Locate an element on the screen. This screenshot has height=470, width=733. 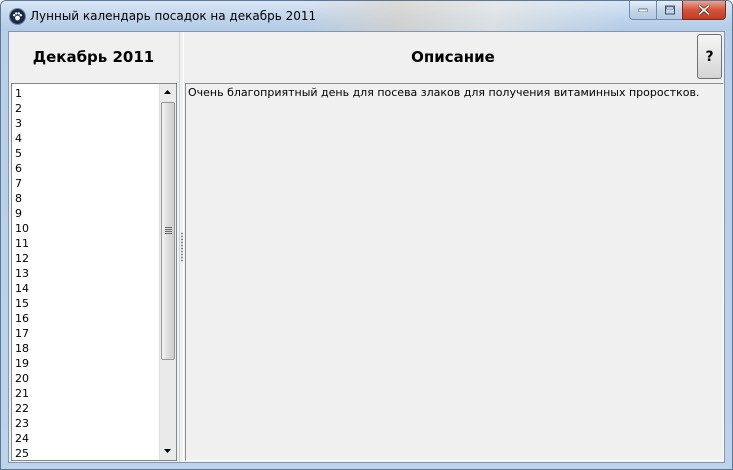
description-header: Описание ? is located at coordinates (455, 57).